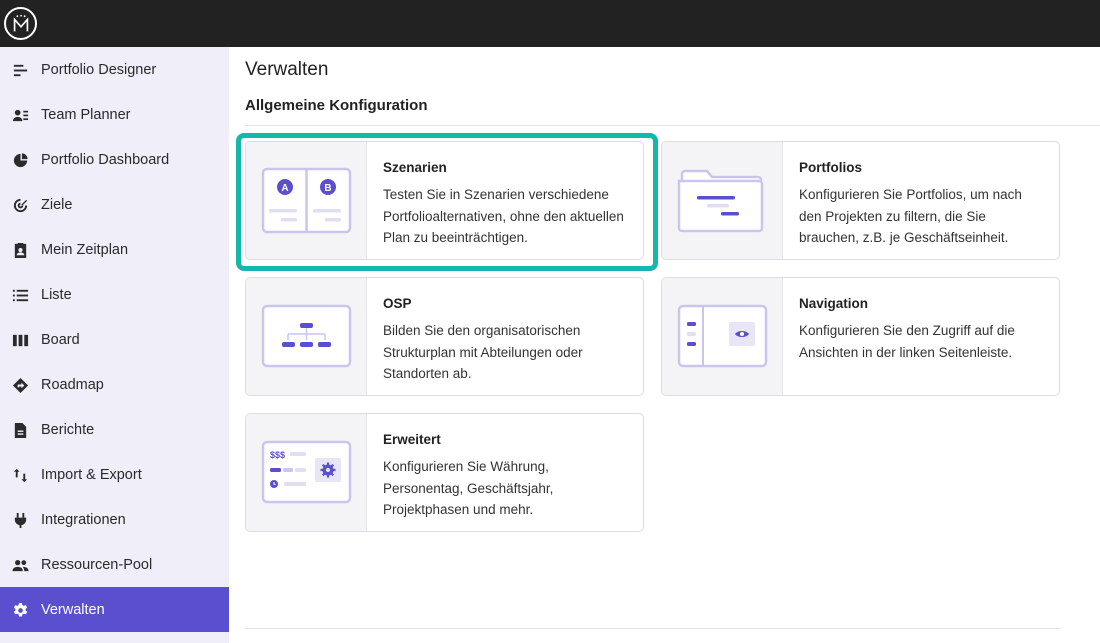 The height and width of the screenshot is (643, 1100). What do you see at coordinates (85, 249) in the screenshot?
I see `sidebar-item-label: Mein Zeitplan` at bounding box center [85, 249].